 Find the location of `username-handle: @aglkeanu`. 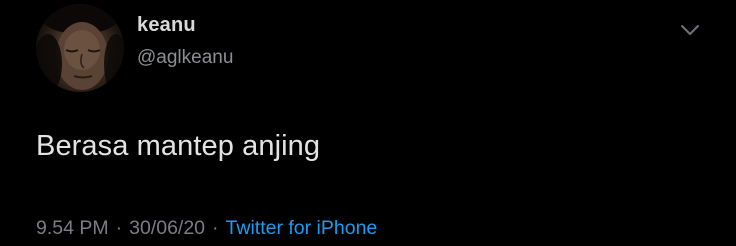

username-handle: @aglkeanu is located at coordinates (185, 58).